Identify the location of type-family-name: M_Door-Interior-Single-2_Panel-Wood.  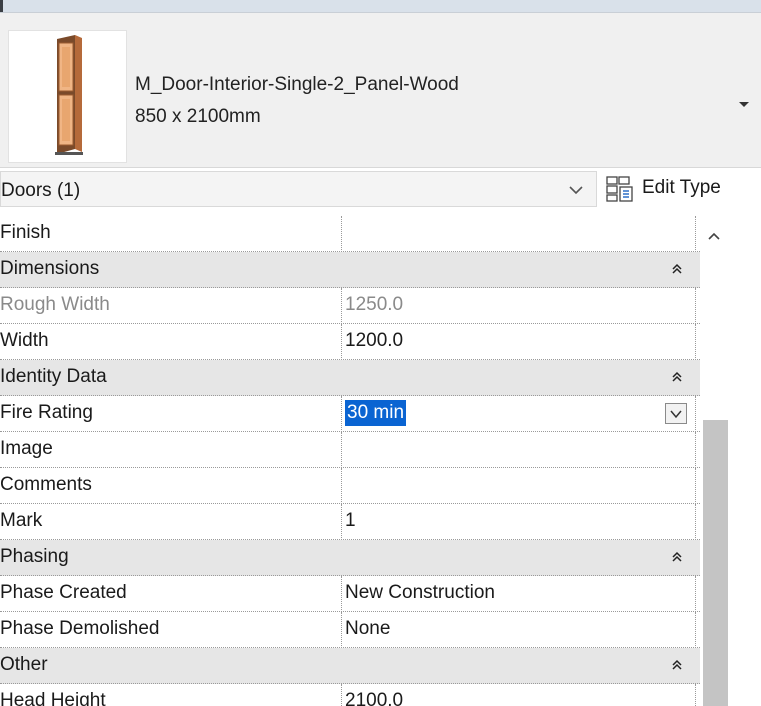
(297, 84).